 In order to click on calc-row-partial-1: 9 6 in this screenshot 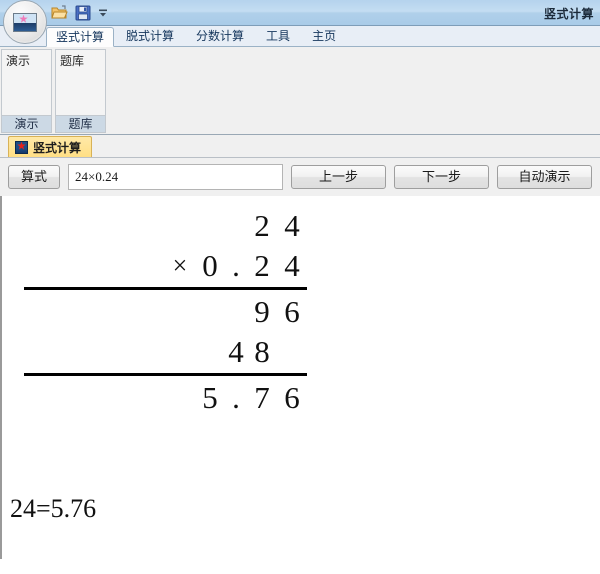, I will do `click(162, 312)`.